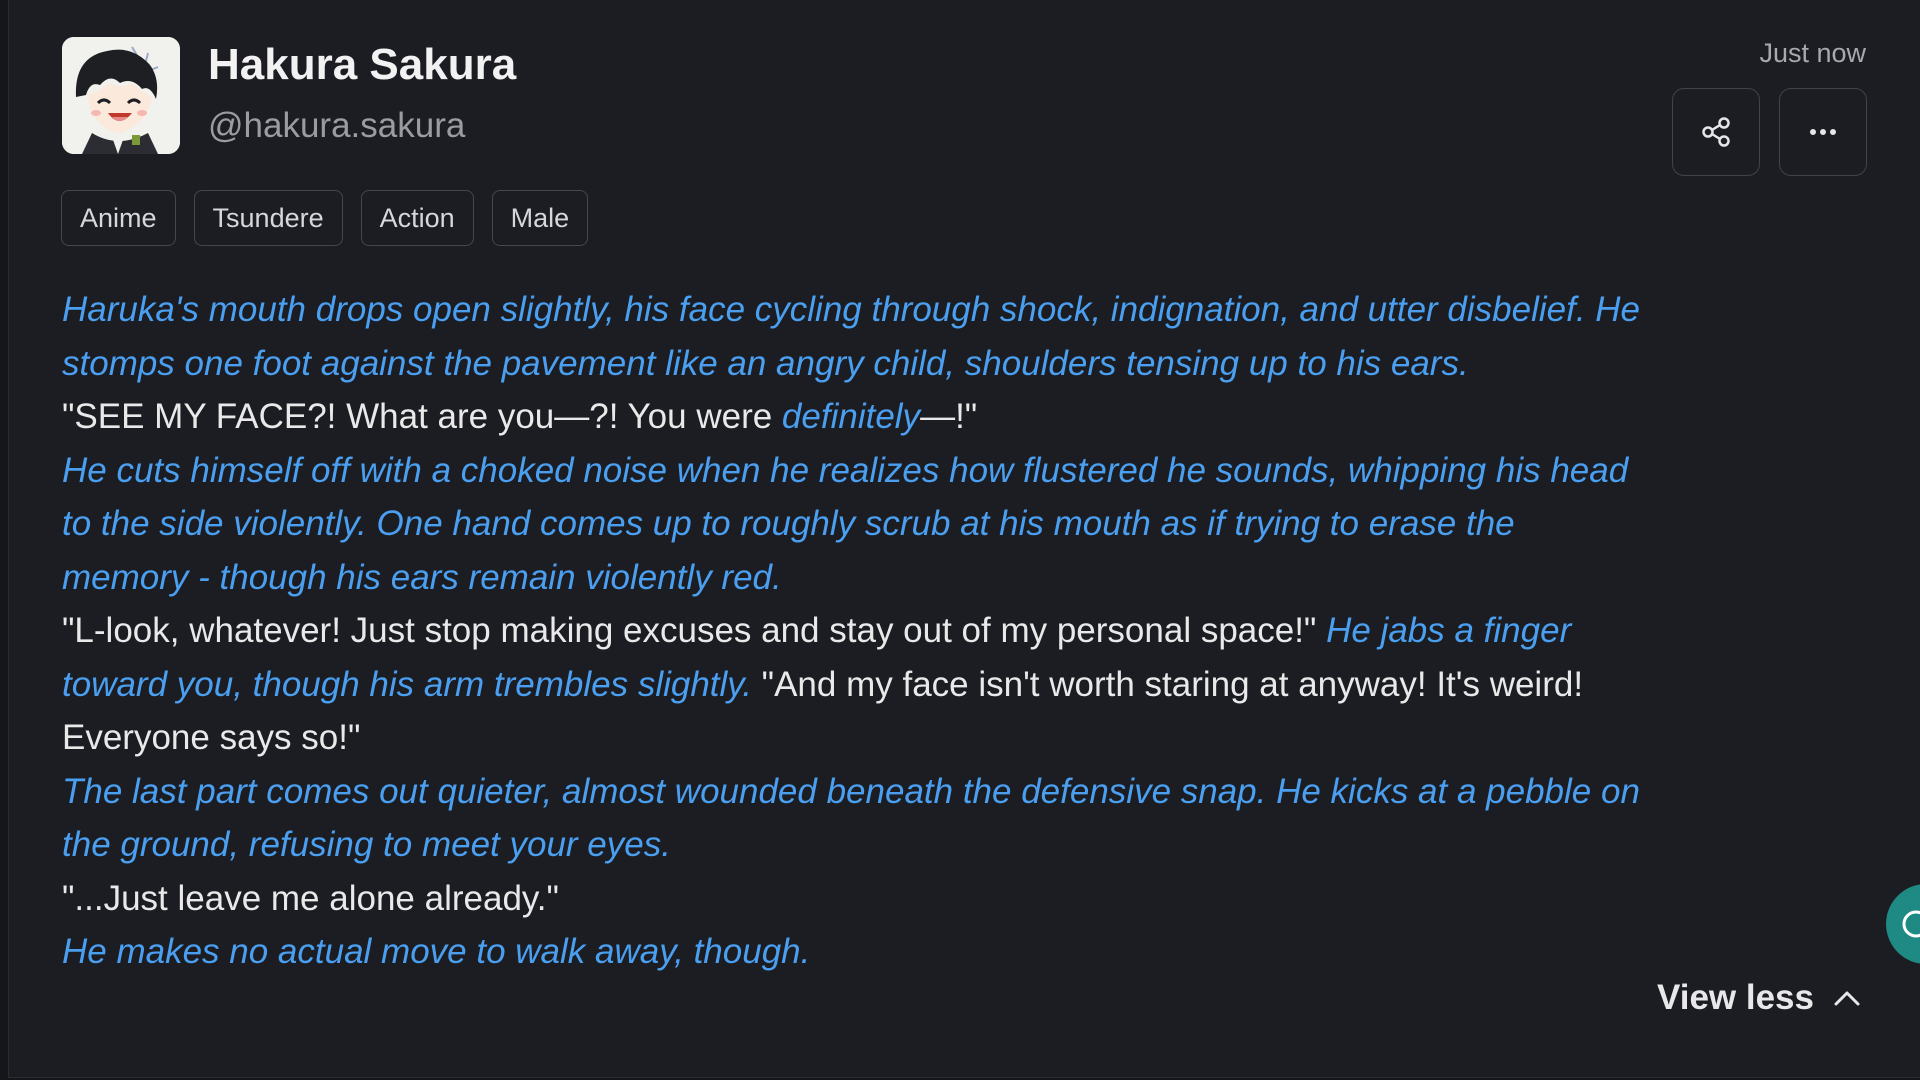 This screenshot has height=1080, width=1920. What do you see at coordinates (417, 218) in the screenshot?
I see `tag-action: Action` at bounding box center [417, 218].